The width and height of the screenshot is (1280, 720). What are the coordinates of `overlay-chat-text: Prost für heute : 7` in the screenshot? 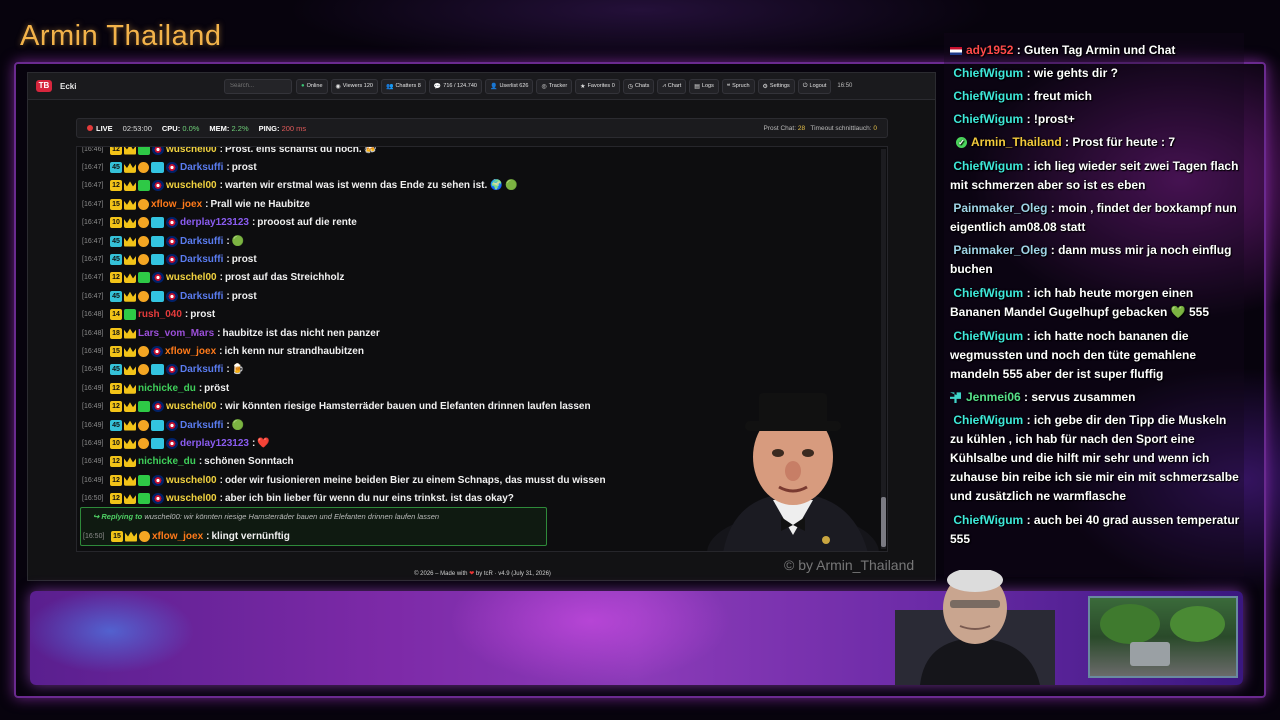 It's located at (1124, 142).